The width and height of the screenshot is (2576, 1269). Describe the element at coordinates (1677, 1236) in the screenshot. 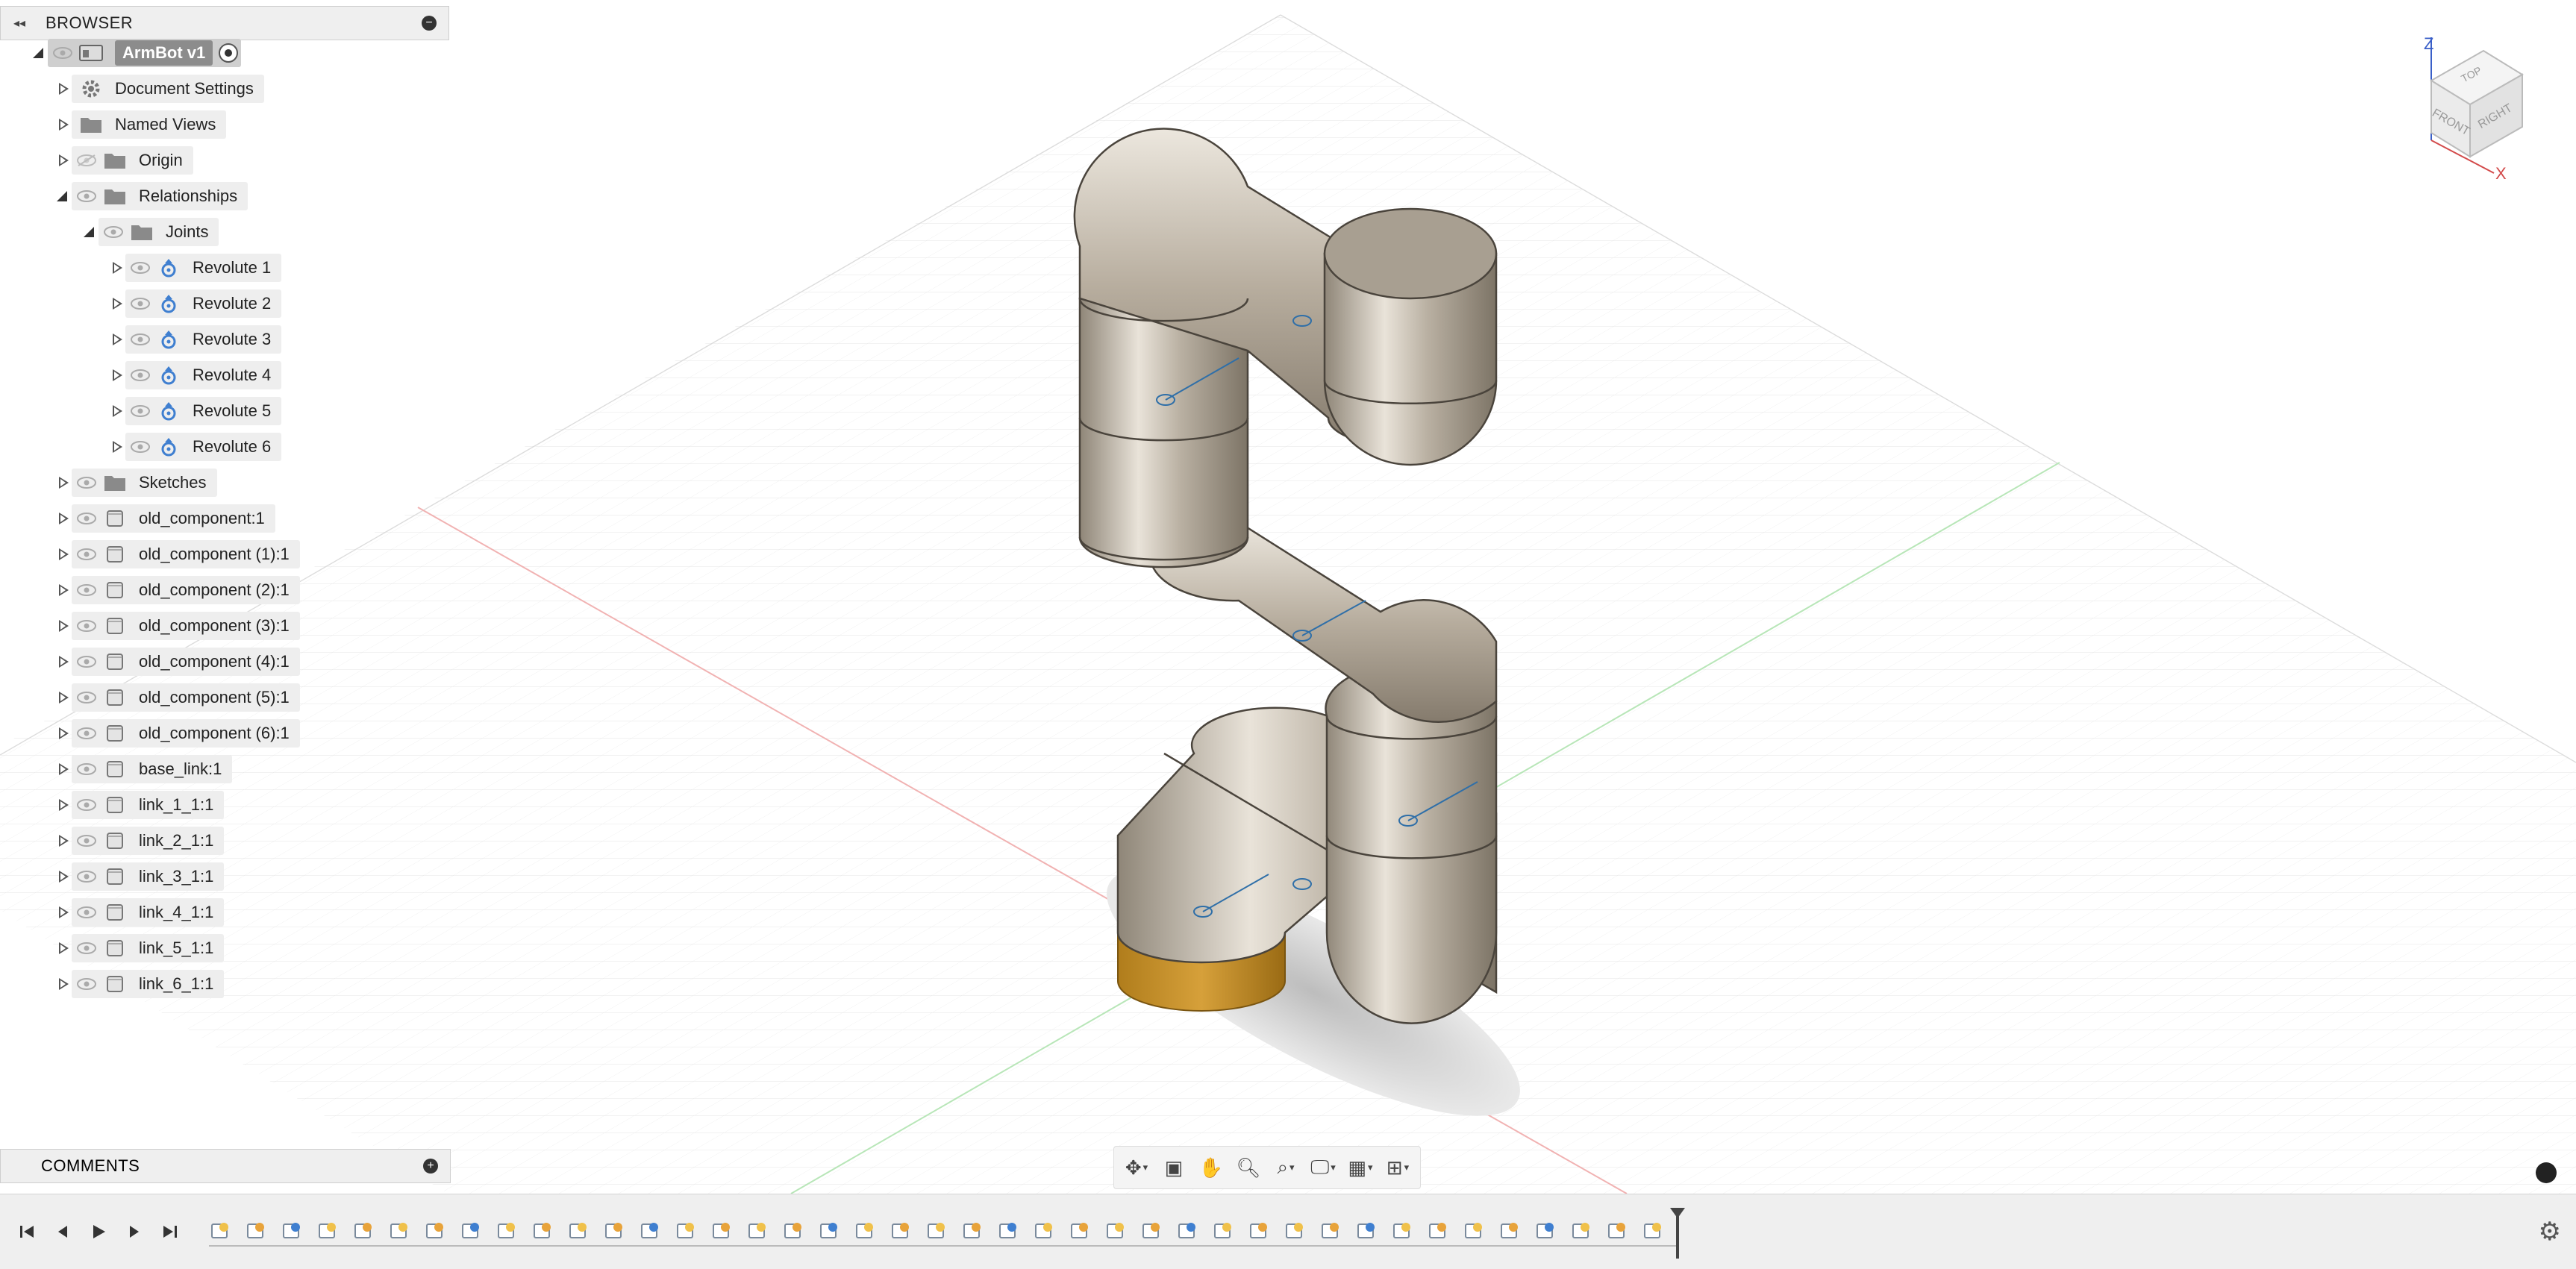

I see `timeline-marker` at that location.